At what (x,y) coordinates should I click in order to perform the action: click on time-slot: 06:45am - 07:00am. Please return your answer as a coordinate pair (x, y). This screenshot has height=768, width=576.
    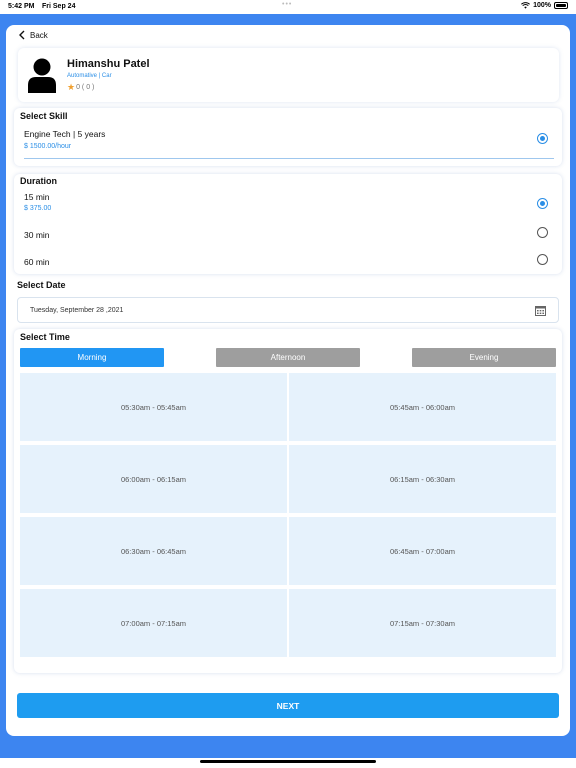
    Looking at the image, I should click on (422, 551).